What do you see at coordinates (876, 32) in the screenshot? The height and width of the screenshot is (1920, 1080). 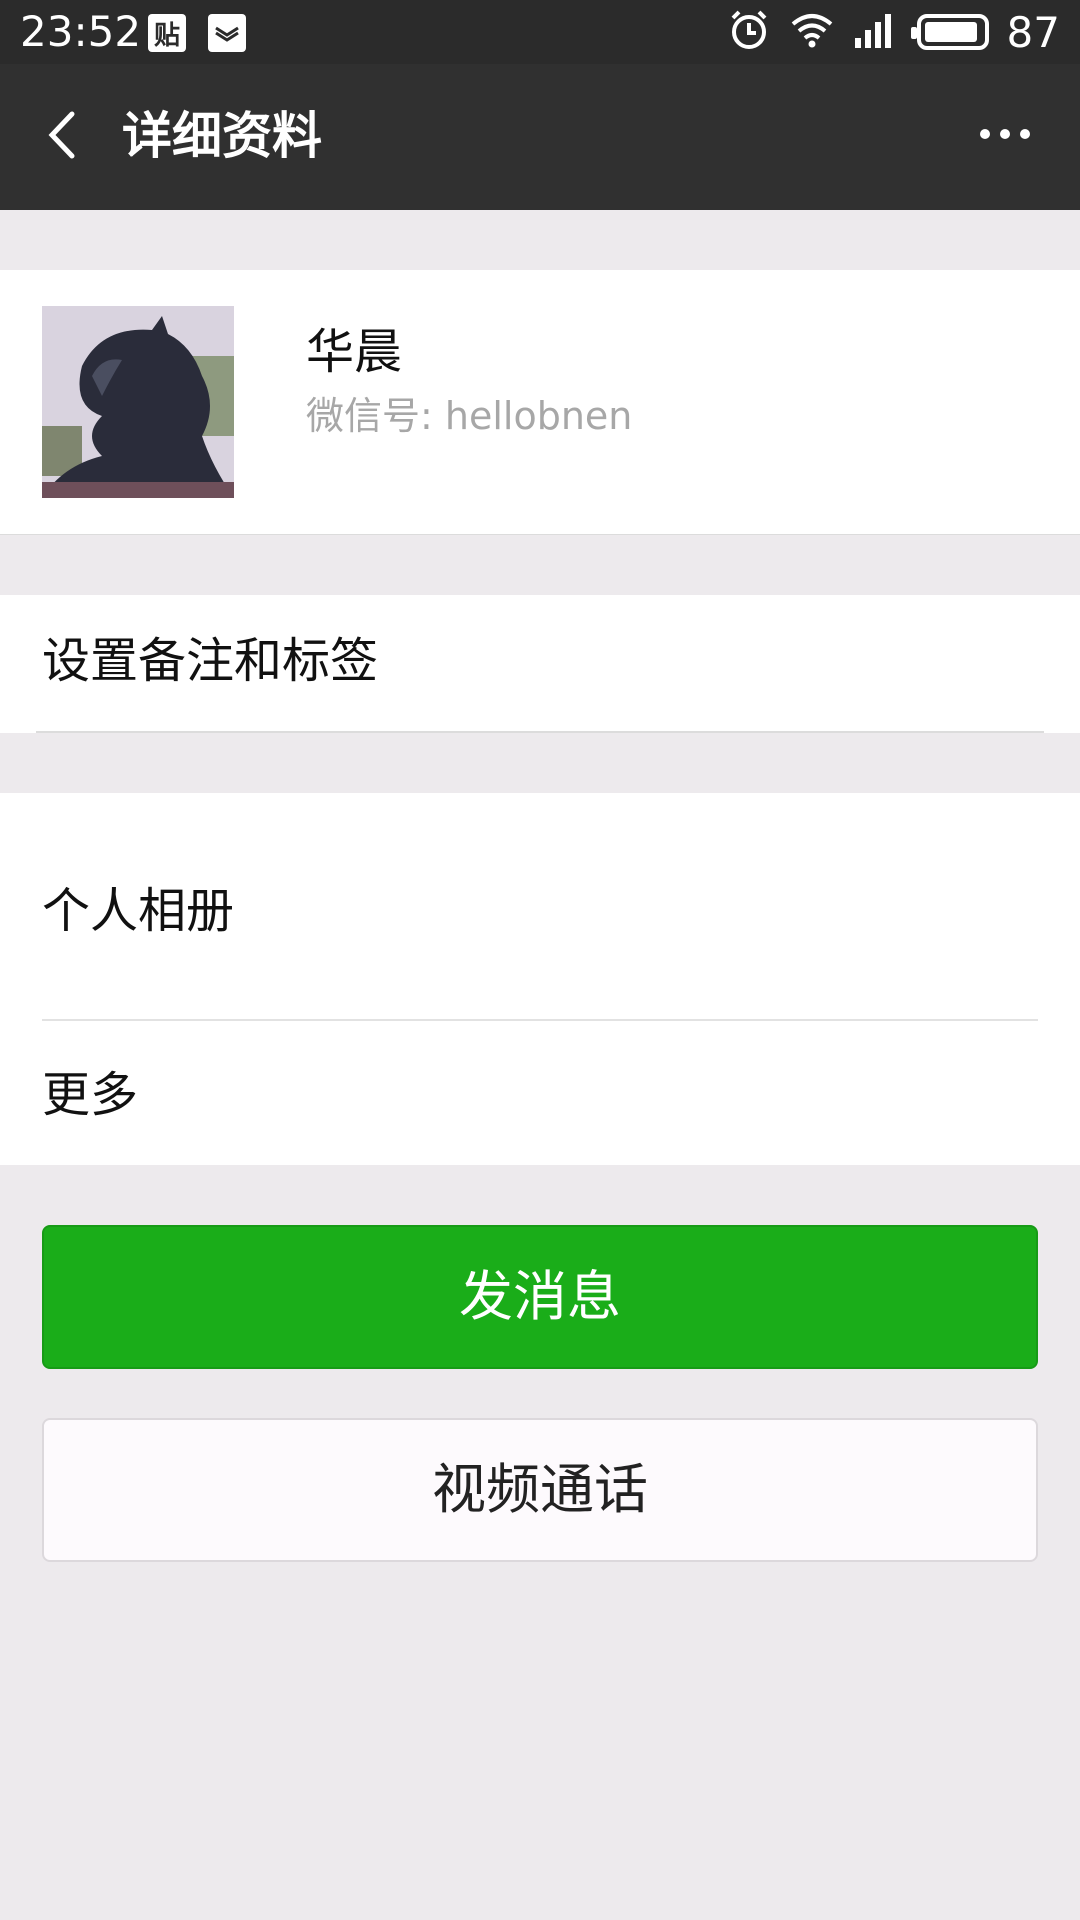 I see `signal-icon` at bounding box center [876, 32].